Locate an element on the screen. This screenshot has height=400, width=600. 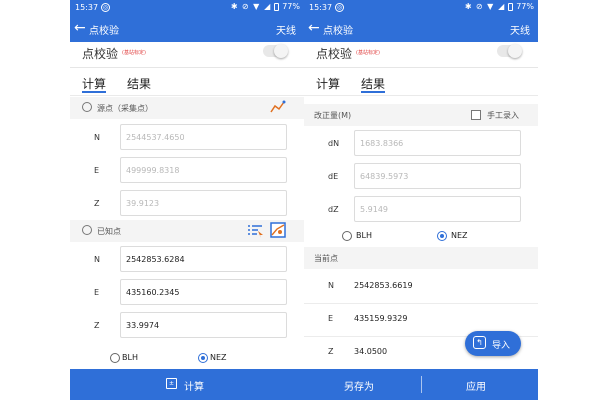
source-e-label: E is located at coordinates (97, 170).